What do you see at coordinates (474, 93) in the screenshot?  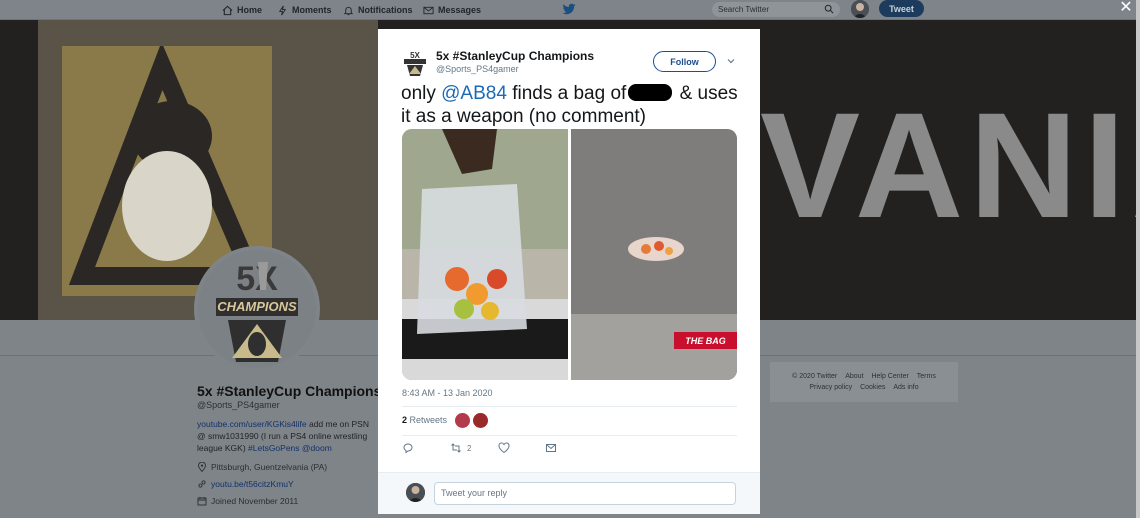 I see `tweet-mention: @AB84` at bounding box center [474, 93].